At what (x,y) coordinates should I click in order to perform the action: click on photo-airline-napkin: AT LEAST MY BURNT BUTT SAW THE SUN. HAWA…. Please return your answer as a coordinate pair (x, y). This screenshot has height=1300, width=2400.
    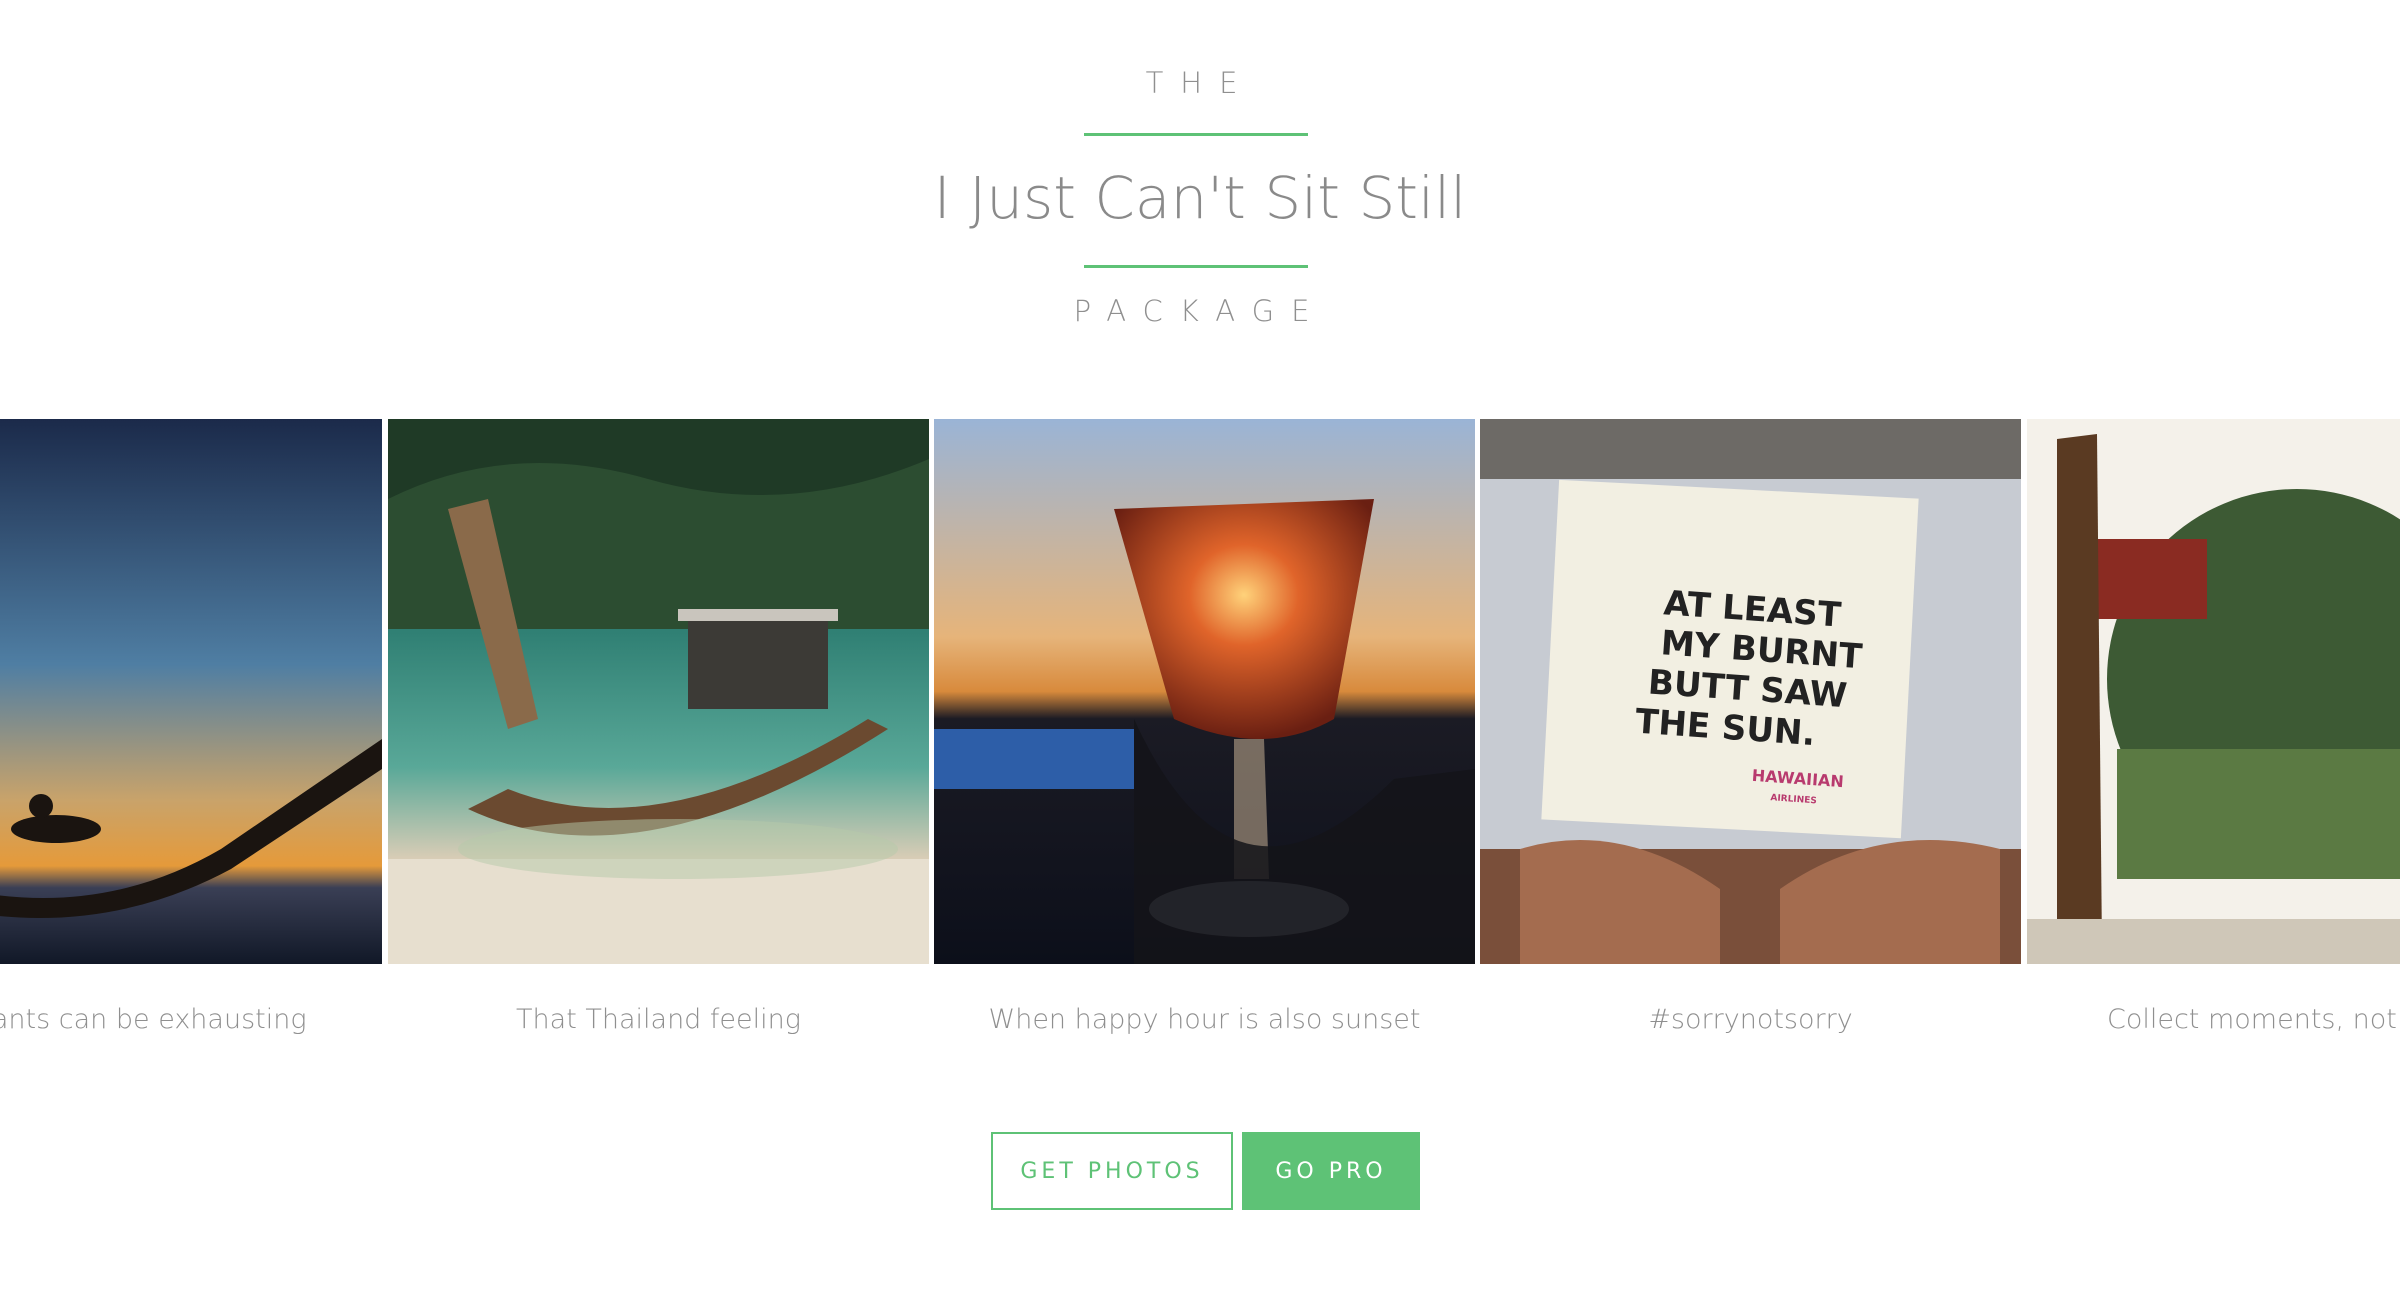
    Looking at the image, I should click on (1750, 691).